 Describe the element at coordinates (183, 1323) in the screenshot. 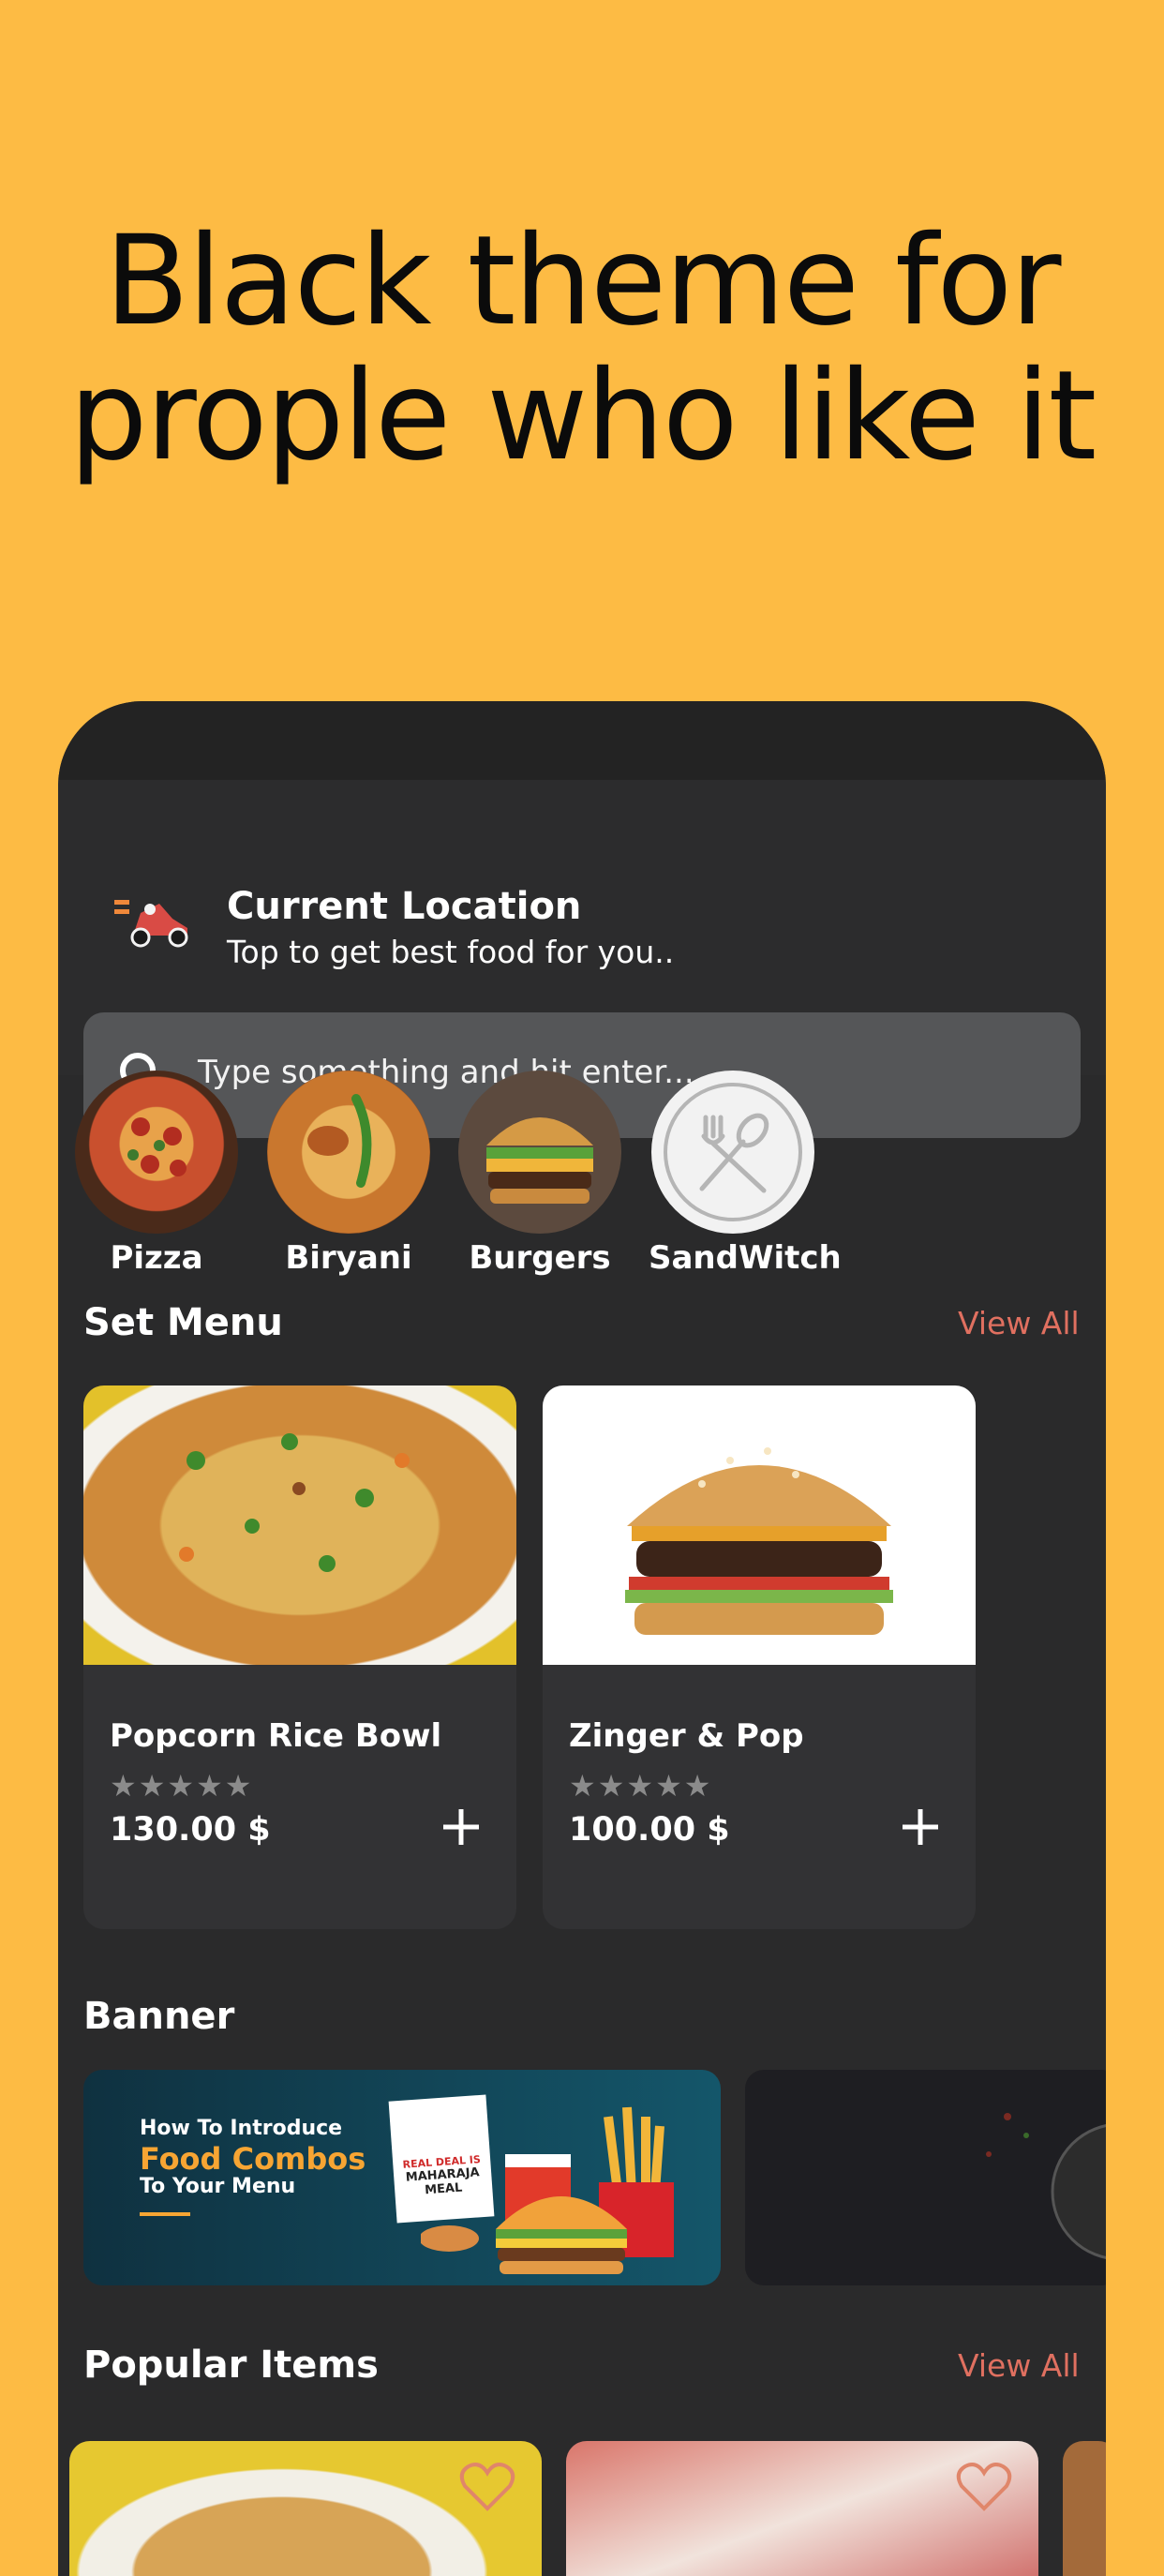

I see `set-menu-title: Set Menu` at that location.